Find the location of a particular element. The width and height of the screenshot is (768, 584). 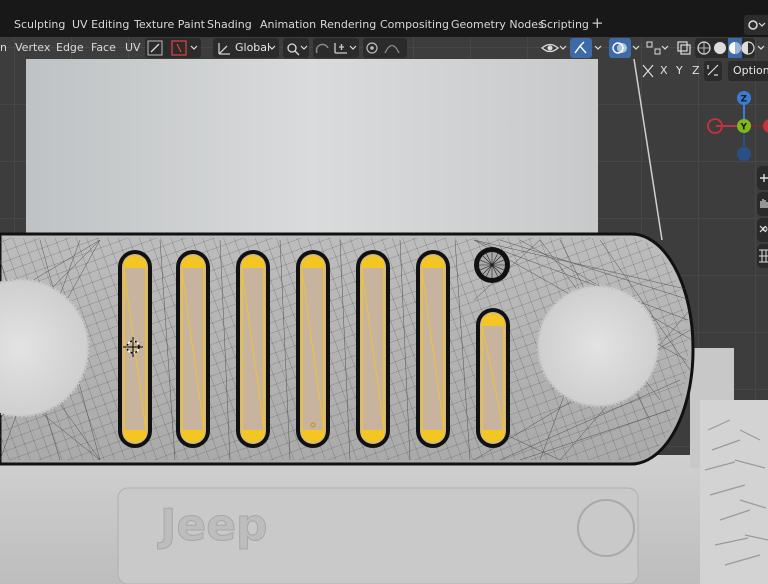

snap-group is located at coordinates (336, 48).